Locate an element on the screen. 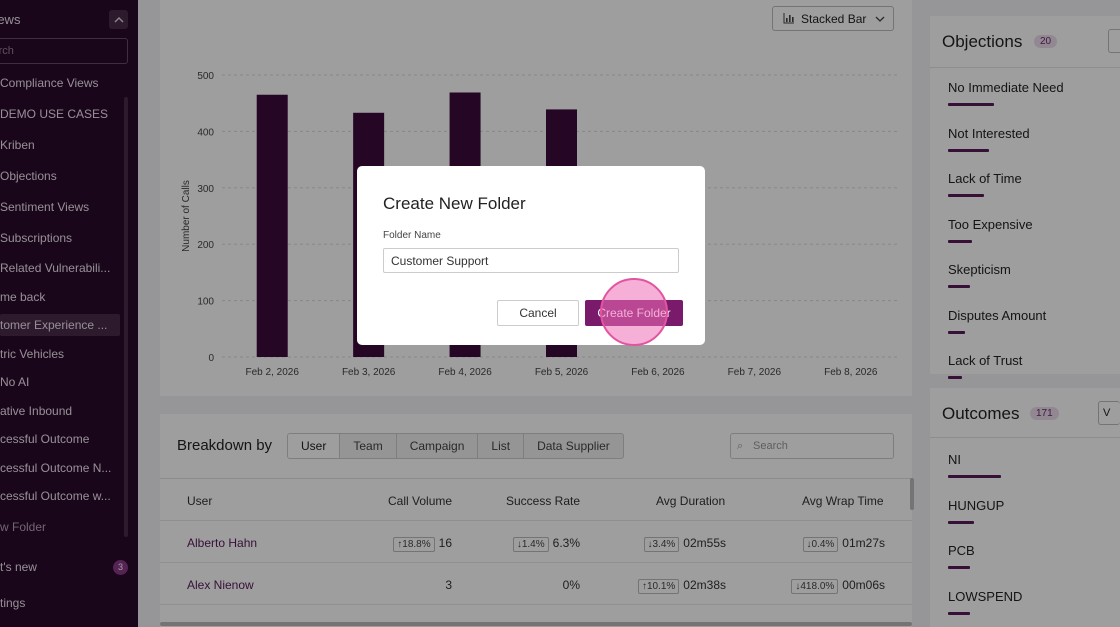  folder-name-label: Folder Name is located at coordinates (412, 235).